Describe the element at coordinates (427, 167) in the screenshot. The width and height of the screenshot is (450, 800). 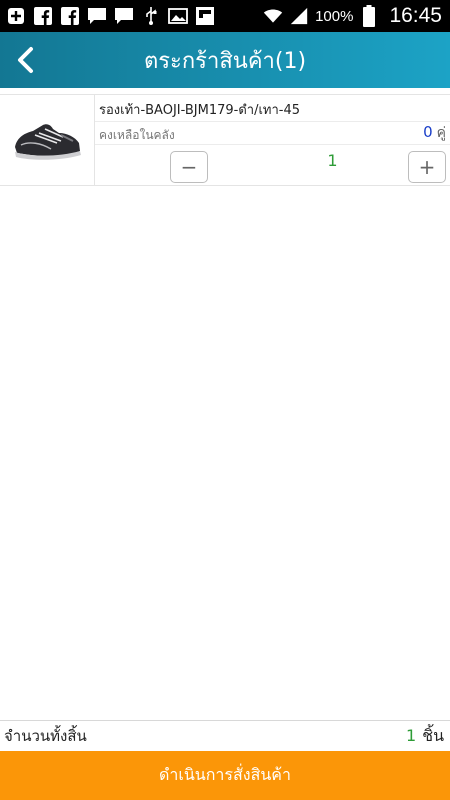
I see `increase-quantity-button: +` at that location.